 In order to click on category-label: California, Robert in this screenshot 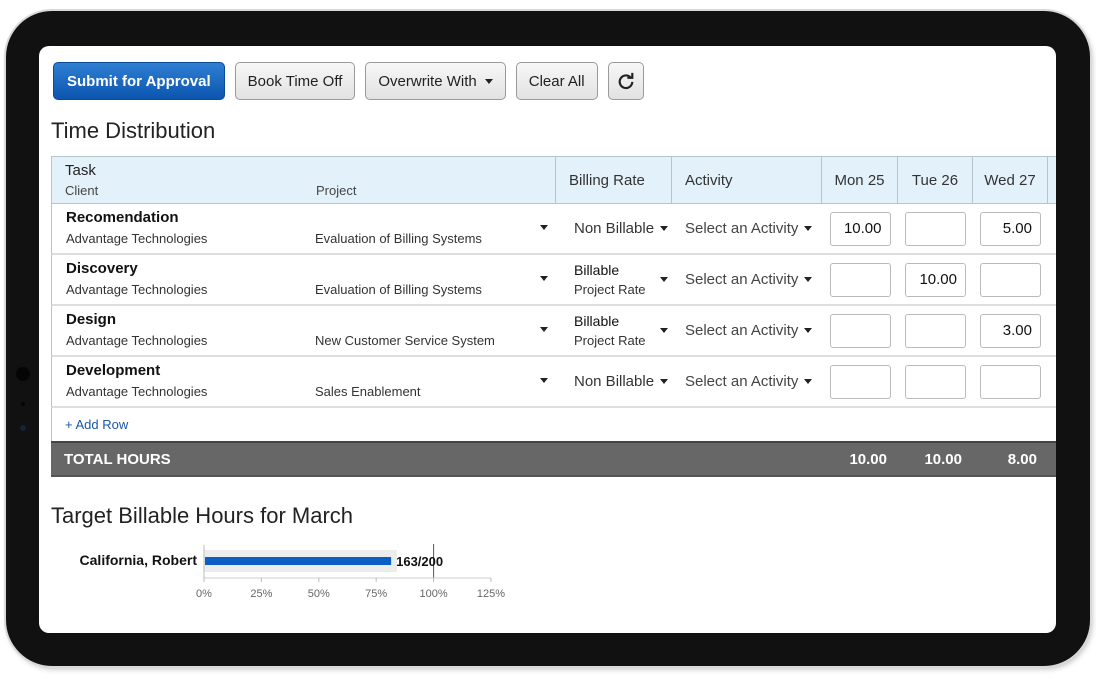, I will do `click(139, 560)`.